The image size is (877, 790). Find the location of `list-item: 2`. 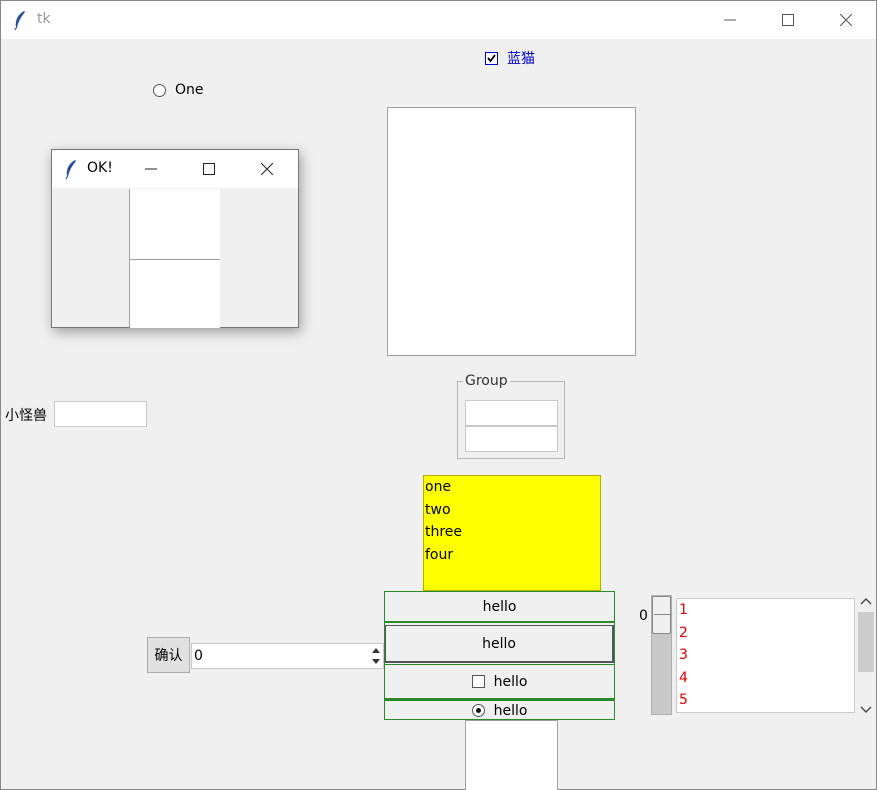

list-item: 2 is located at coordinates (765, 633).